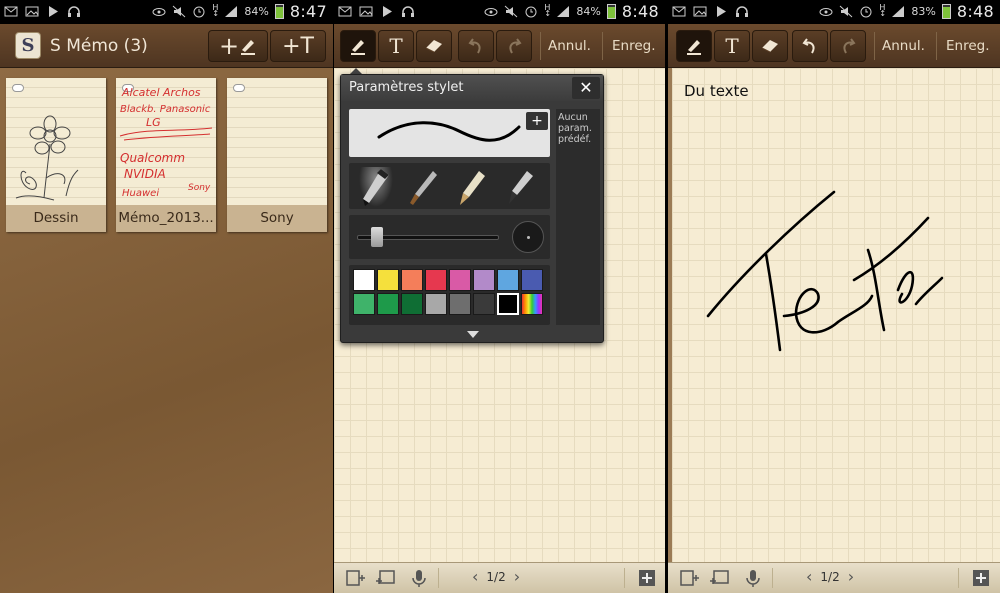  What do you see at coordinates (179, 11) in the screenshot?
I see `mute-icon` at bounding box center [179, 11].